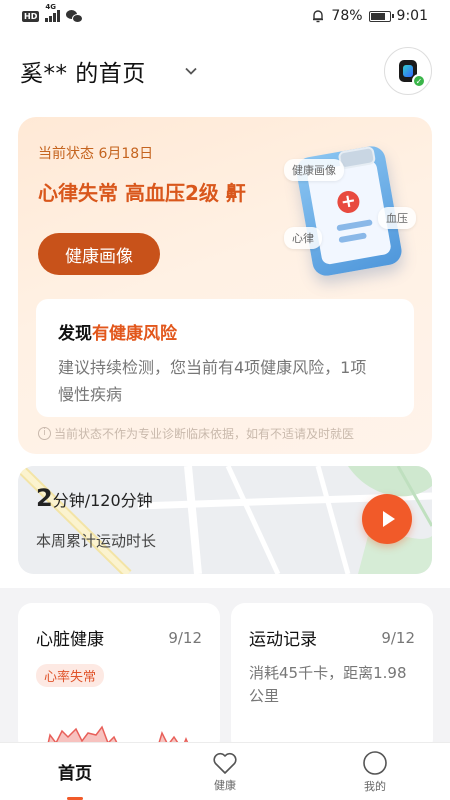 This screenshot has width=450, height=800. What do you see at coordinates (398, 638) in the screenshot?
I see `sport-card-date: 9/12` at bounding box center [398, 638].